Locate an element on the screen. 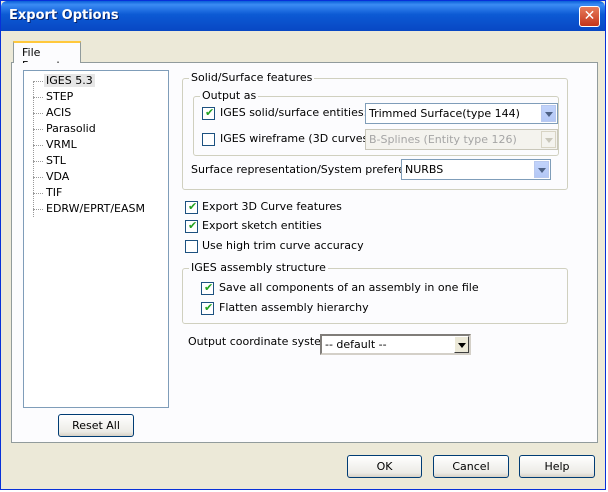 The height and width of the screenshot is (492, 608). surface-rep-value: NURBS is located at coordinates (424, 169).